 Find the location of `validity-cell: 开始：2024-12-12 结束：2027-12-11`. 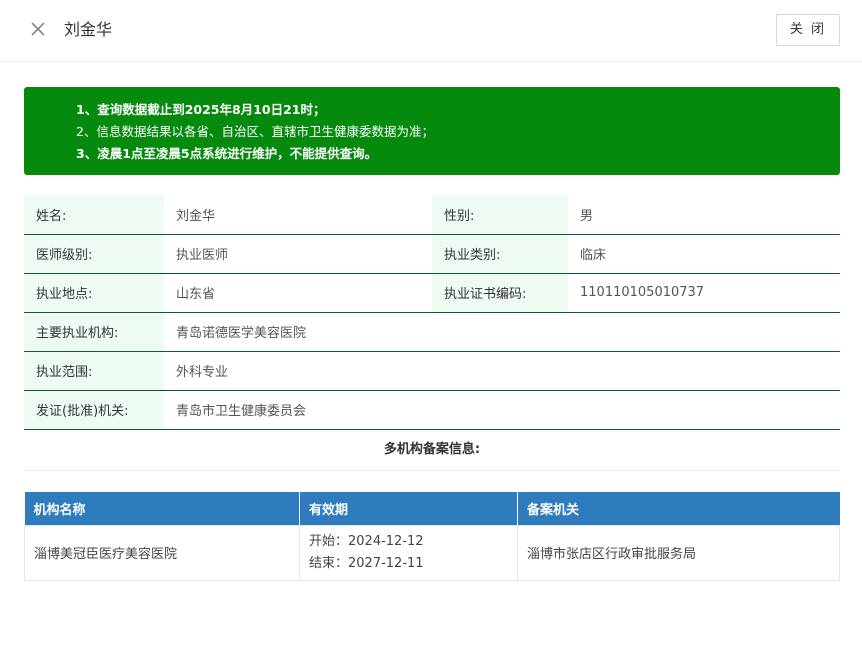

validity-cell: 开始：2024-12-12 结束：2027-12-11 is located at coordinates (408, 552).